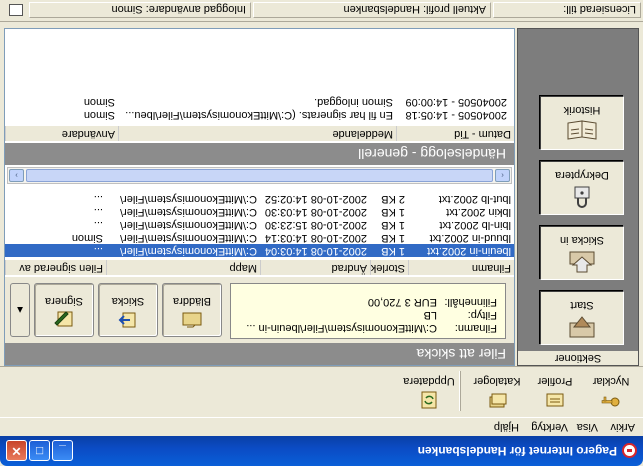 This screenshot has height=466, width=643. I want to click on files-to-send-header: Filer att skicka, so click(259, 354).